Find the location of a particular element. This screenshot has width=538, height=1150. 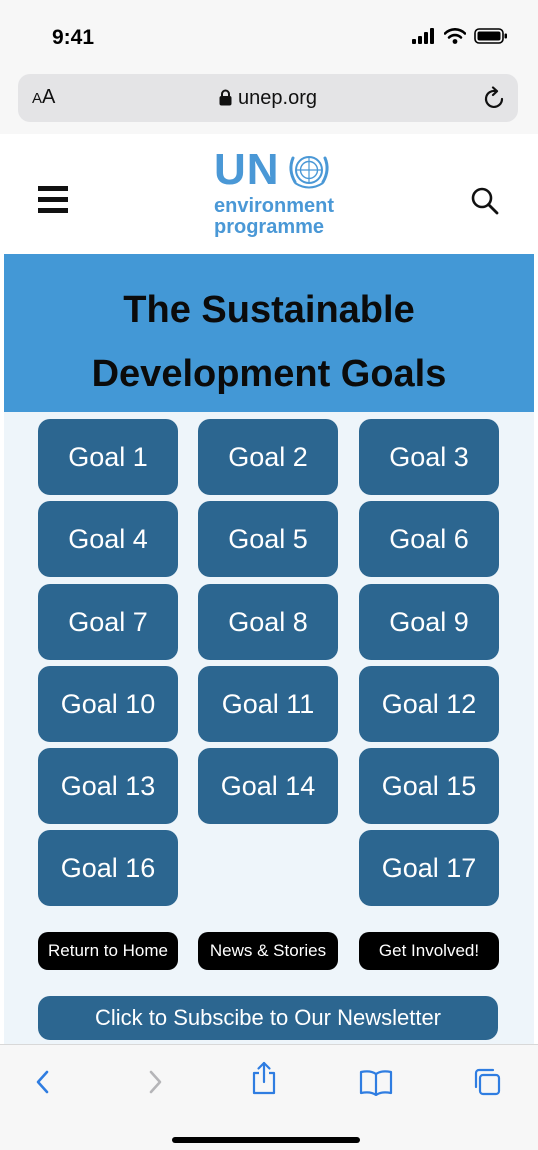

goal-10-button: Goal 10 is located at coordinates (108, 704).